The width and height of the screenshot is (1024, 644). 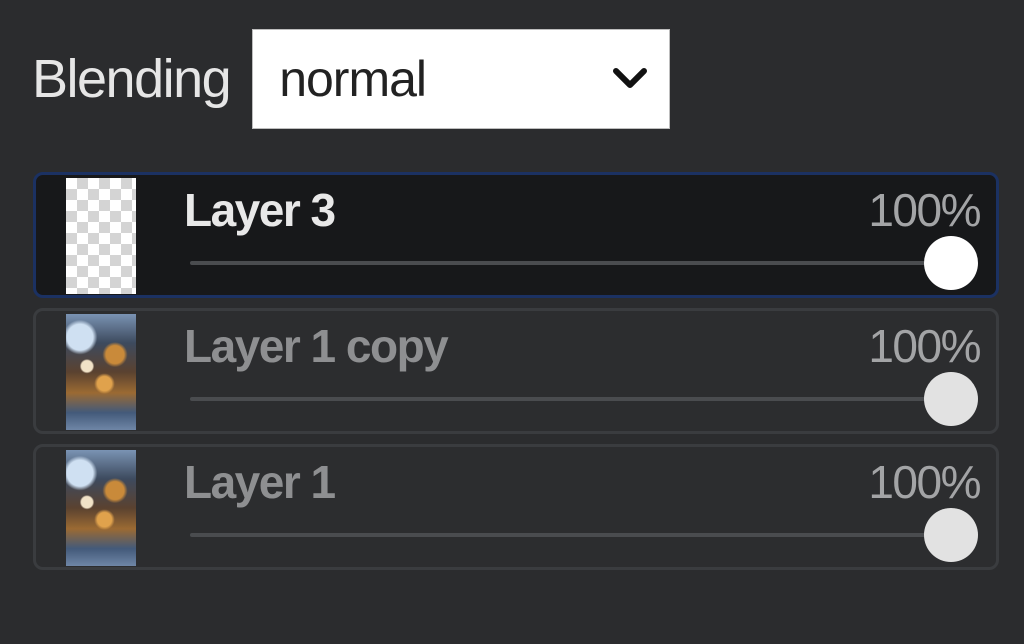 I want to click on blending-mode-value: normal, so click(x=353, y=79).